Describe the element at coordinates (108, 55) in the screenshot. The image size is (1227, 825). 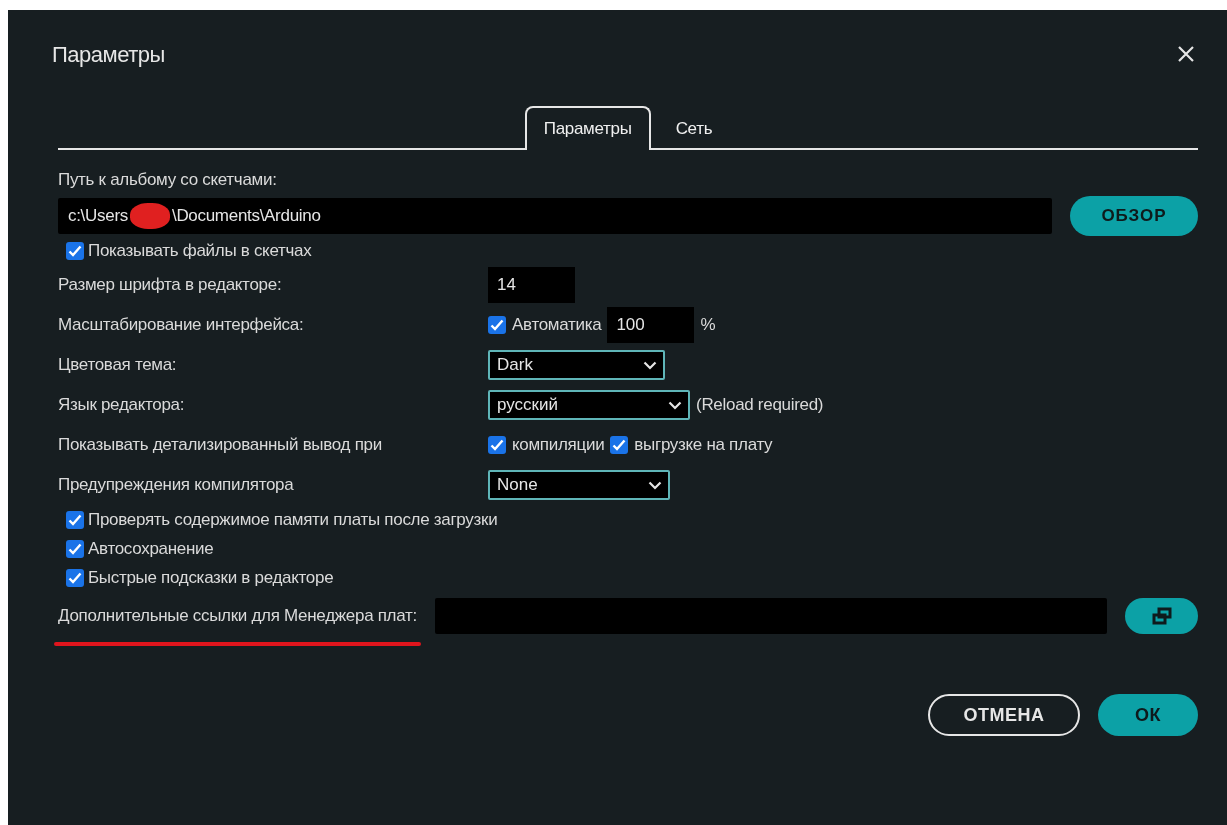
I see `dialog-title: Параметры` at that location.